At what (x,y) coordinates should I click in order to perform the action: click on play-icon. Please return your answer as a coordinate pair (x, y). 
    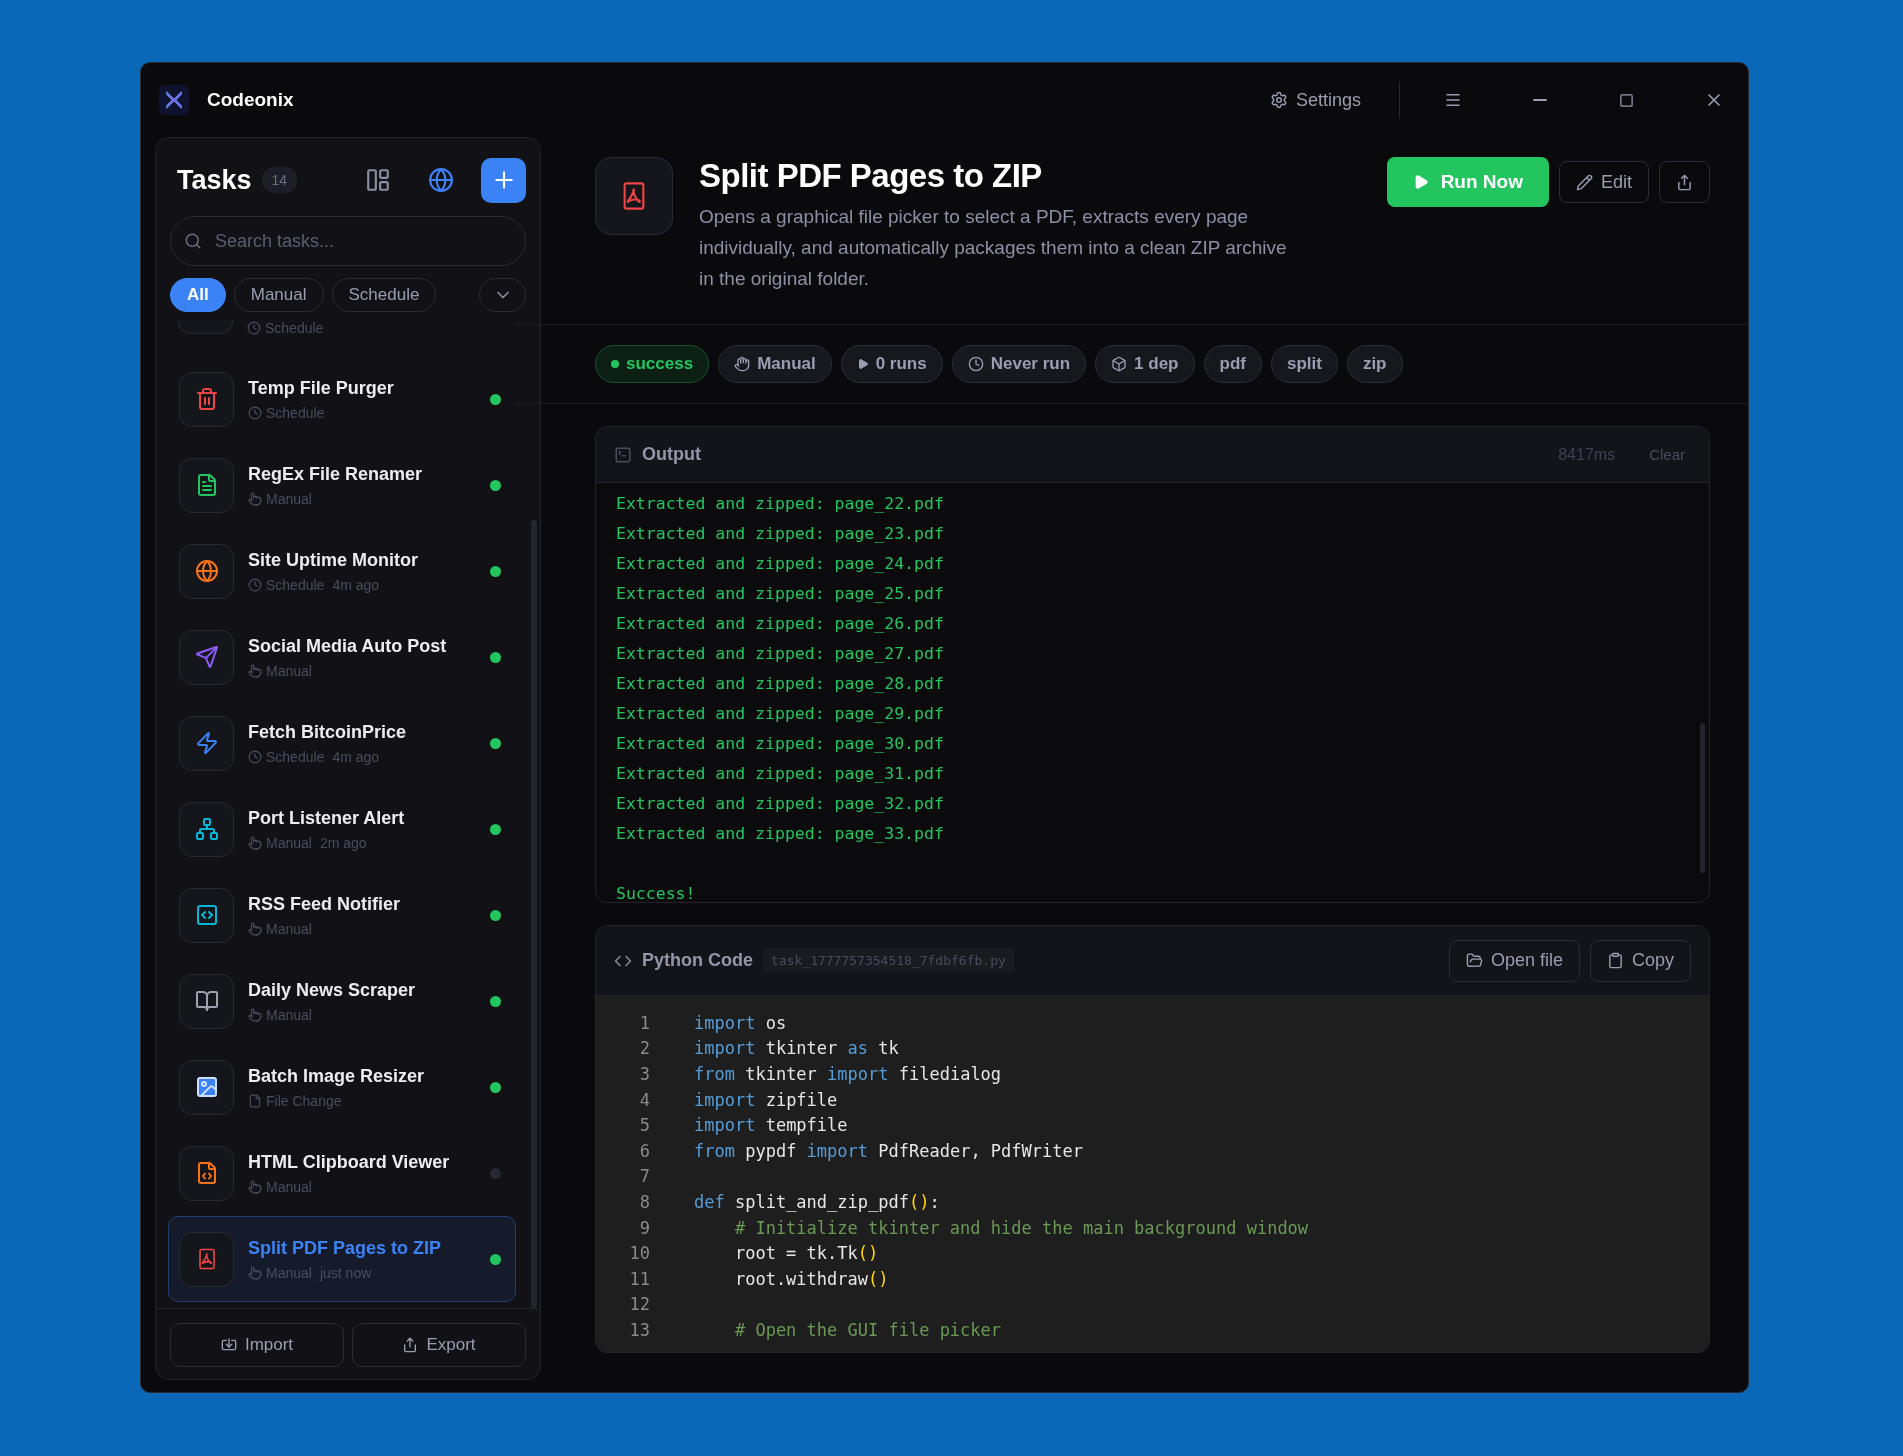
    Looking at the image, I should click on (862, 364).